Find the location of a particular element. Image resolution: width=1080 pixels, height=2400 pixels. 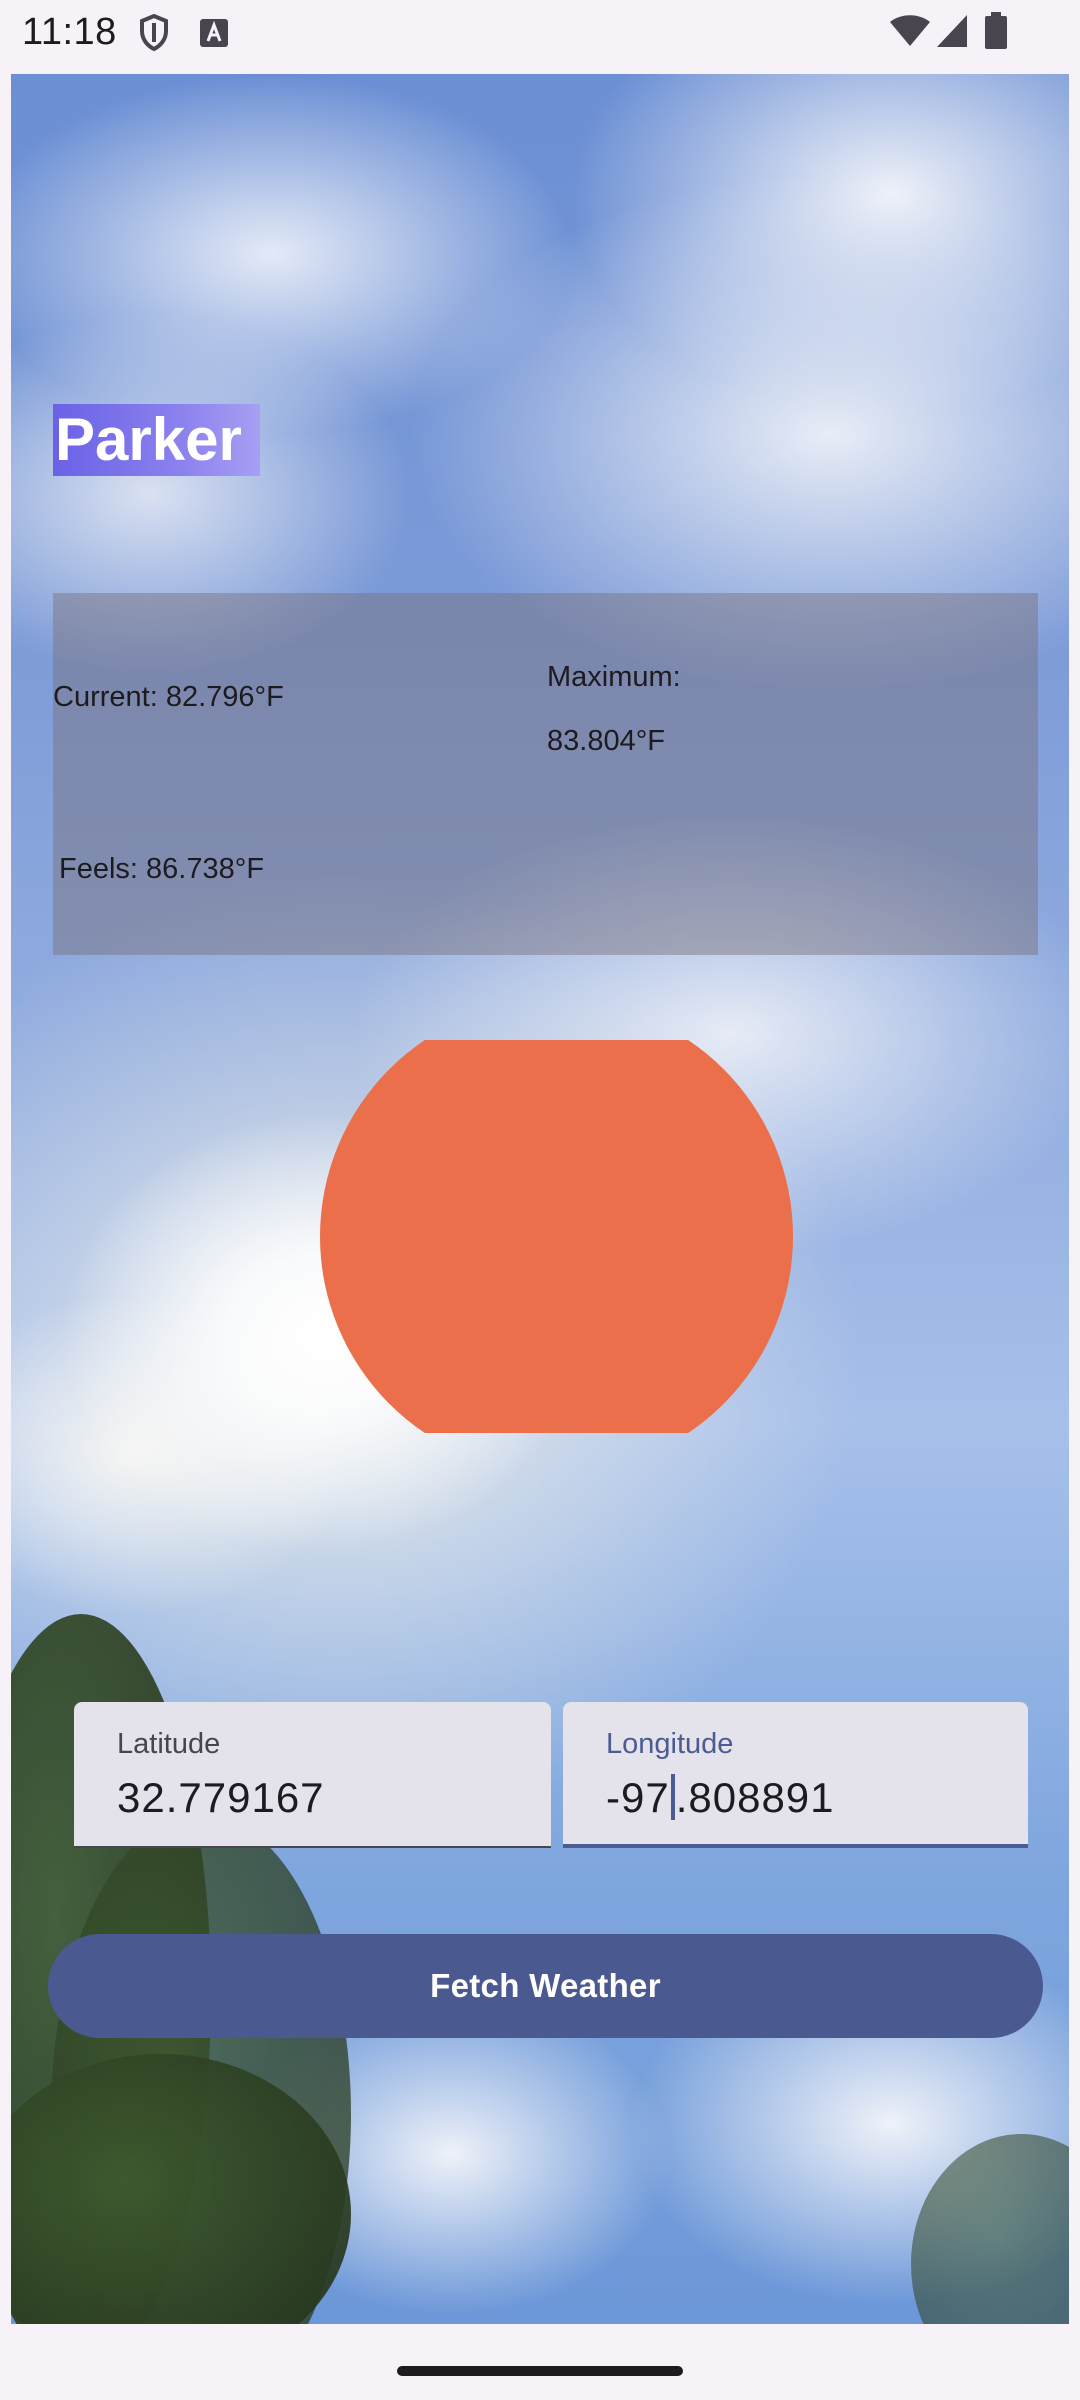

longitude-value: -97.808891 is located at coordinates (720, 1798).